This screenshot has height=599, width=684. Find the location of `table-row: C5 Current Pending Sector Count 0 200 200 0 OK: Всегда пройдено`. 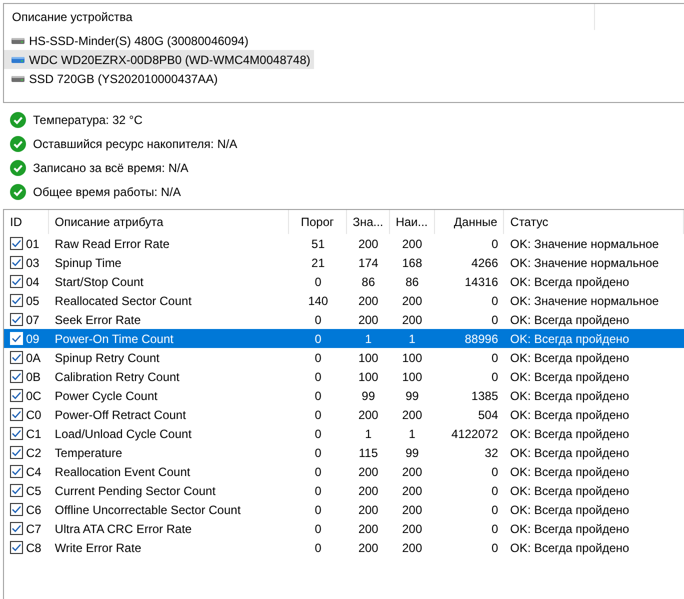

table-row: C5 Current Pending Sector Count 0 200 200 0 OK: Всегда пройдено is located at coordinates (344, 490).